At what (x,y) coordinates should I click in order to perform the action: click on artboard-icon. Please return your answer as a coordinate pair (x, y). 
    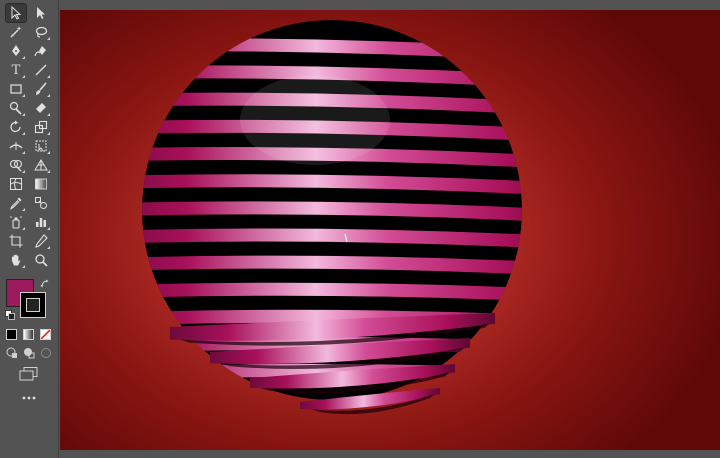
    Looking at the image, I should click on (16, 241).